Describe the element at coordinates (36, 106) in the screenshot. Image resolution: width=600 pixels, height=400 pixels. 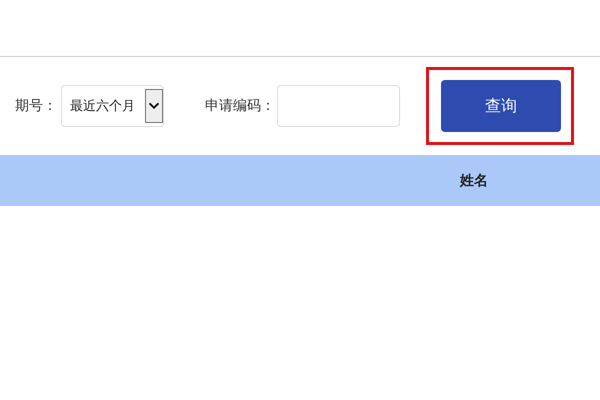
I see `period-label: 期号：` at that location.